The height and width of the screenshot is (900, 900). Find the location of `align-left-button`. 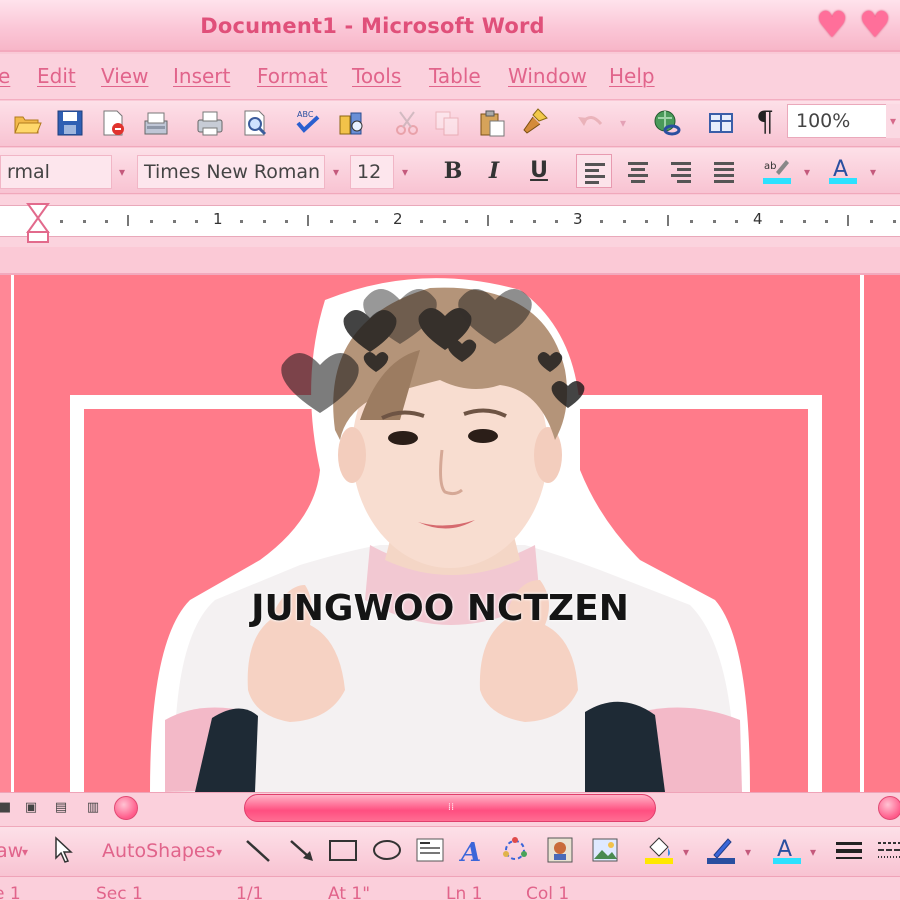

align-left-button is located at coordinates (594, 171).